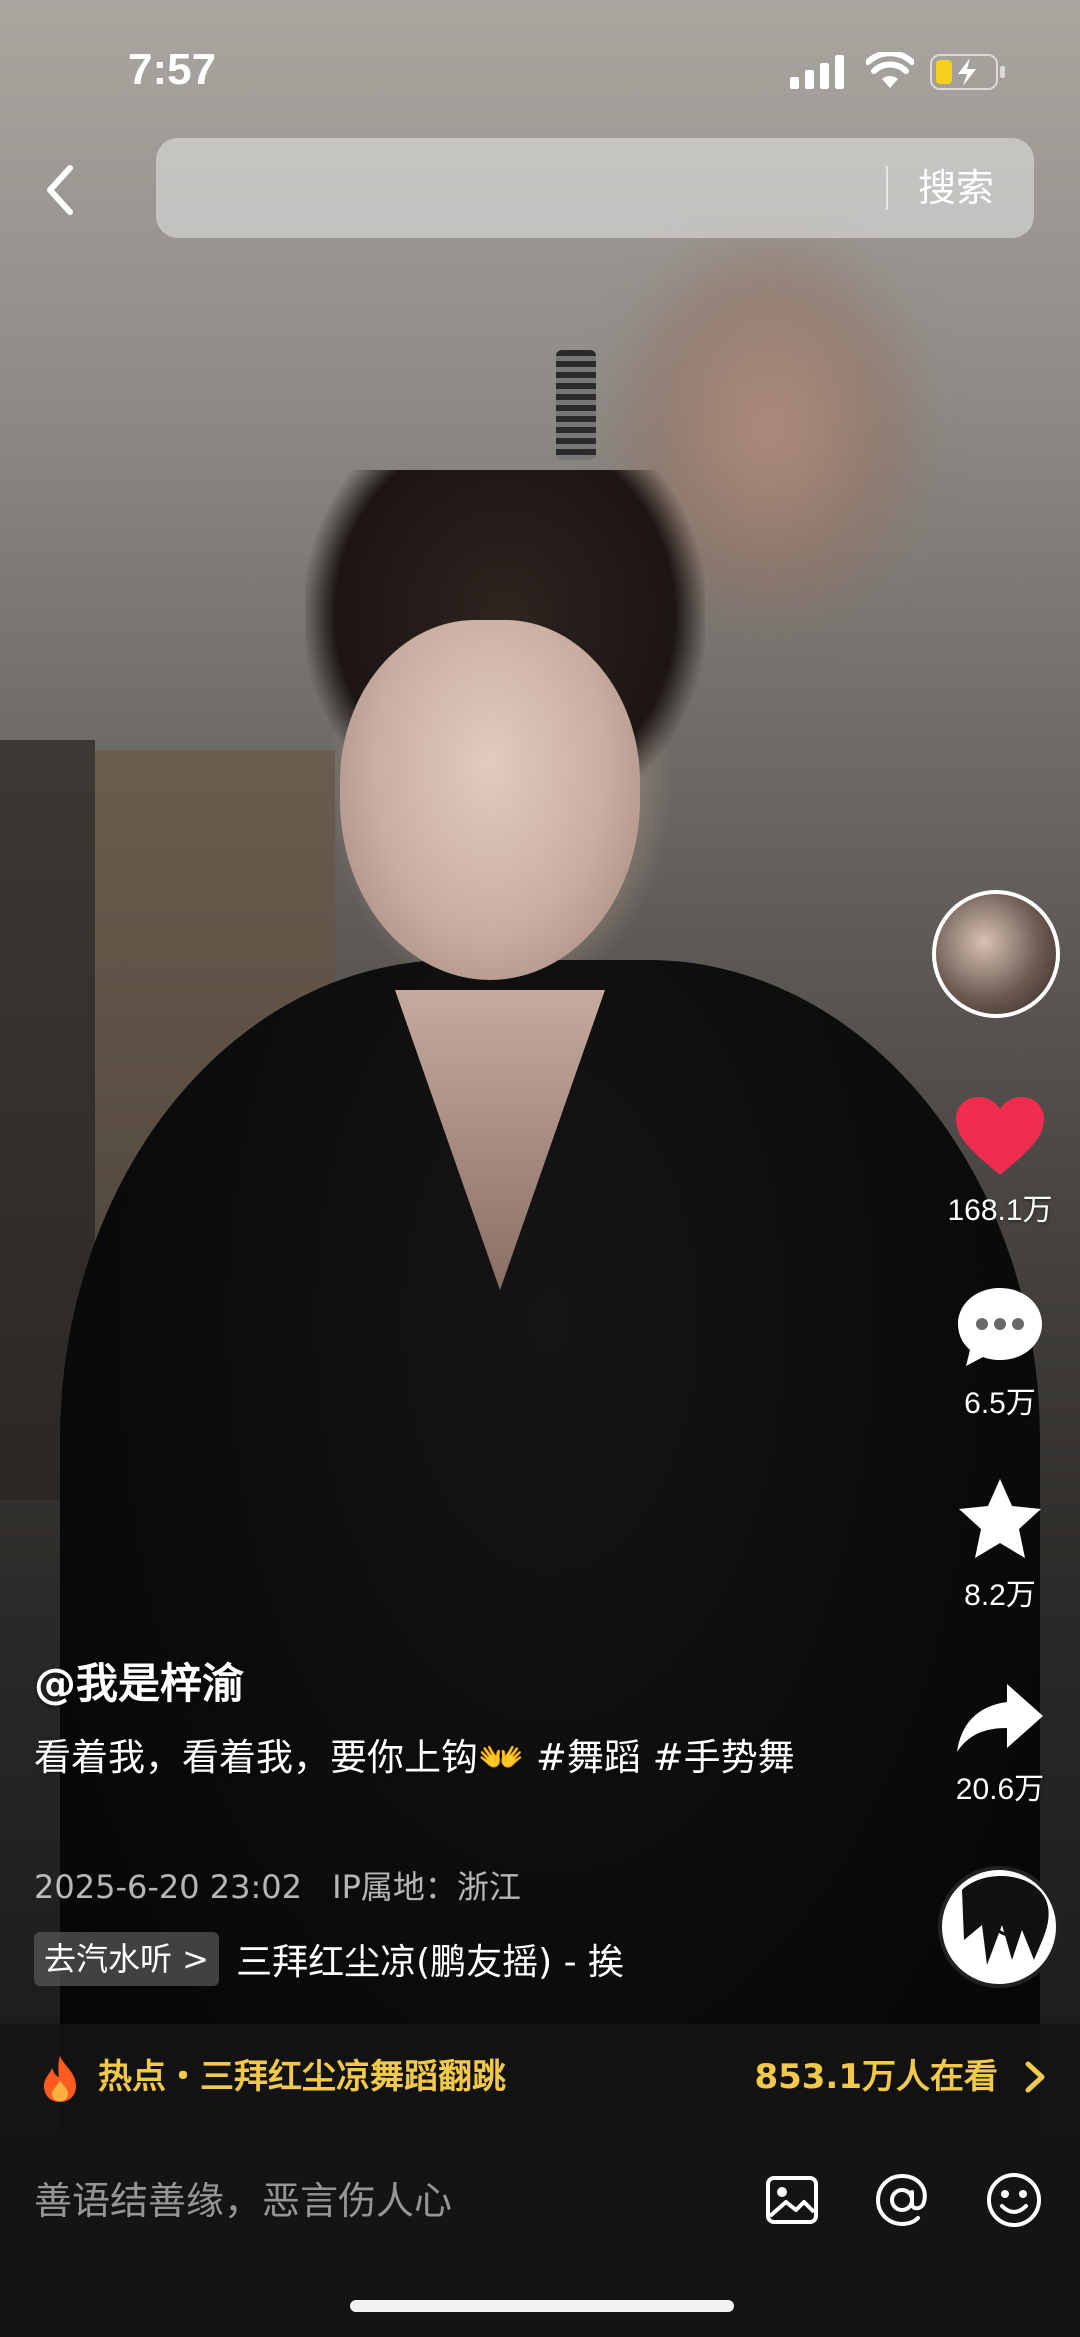 Image resolution: width=1080 pixels, height=2337 pixels. What do you see at coordinates (1000, 1518) in the screenshot?
I see `star-icon` at bounding box center [1000, 1518].